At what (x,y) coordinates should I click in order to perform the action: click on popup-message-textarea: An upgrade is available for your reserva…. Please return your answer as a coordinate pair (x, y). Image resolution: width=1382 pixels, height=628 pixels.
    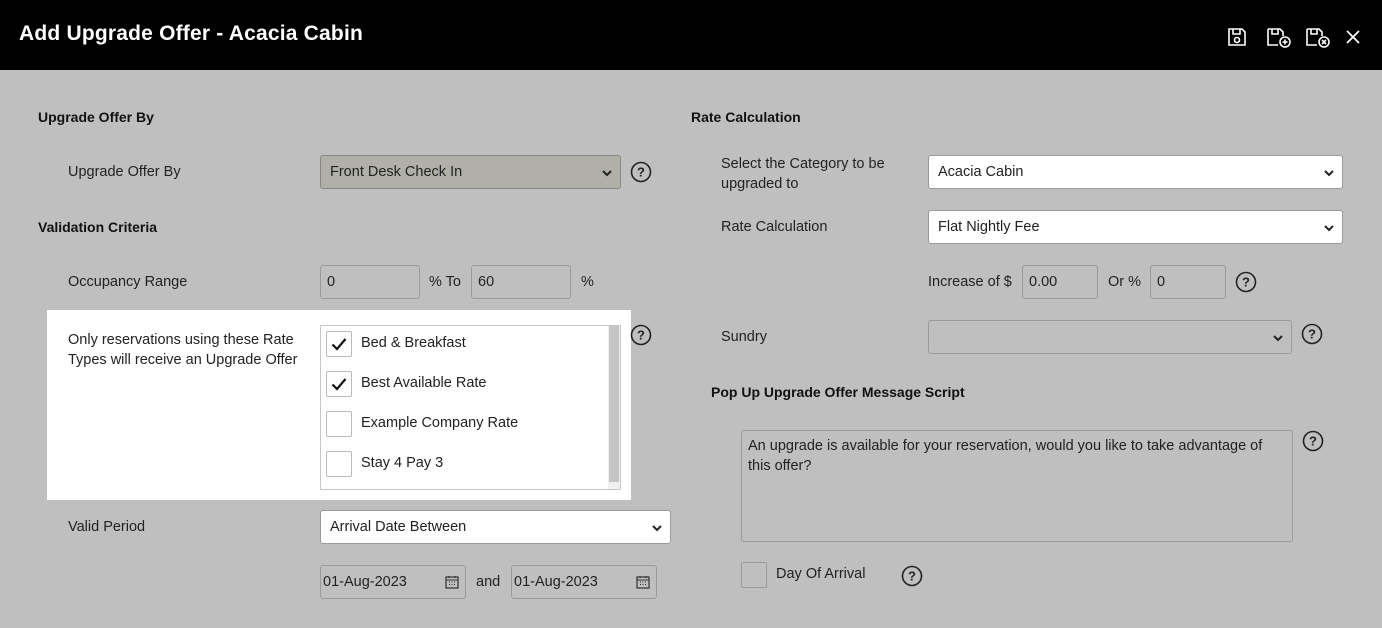
    Looking at the image, I should click on (1017, 486).